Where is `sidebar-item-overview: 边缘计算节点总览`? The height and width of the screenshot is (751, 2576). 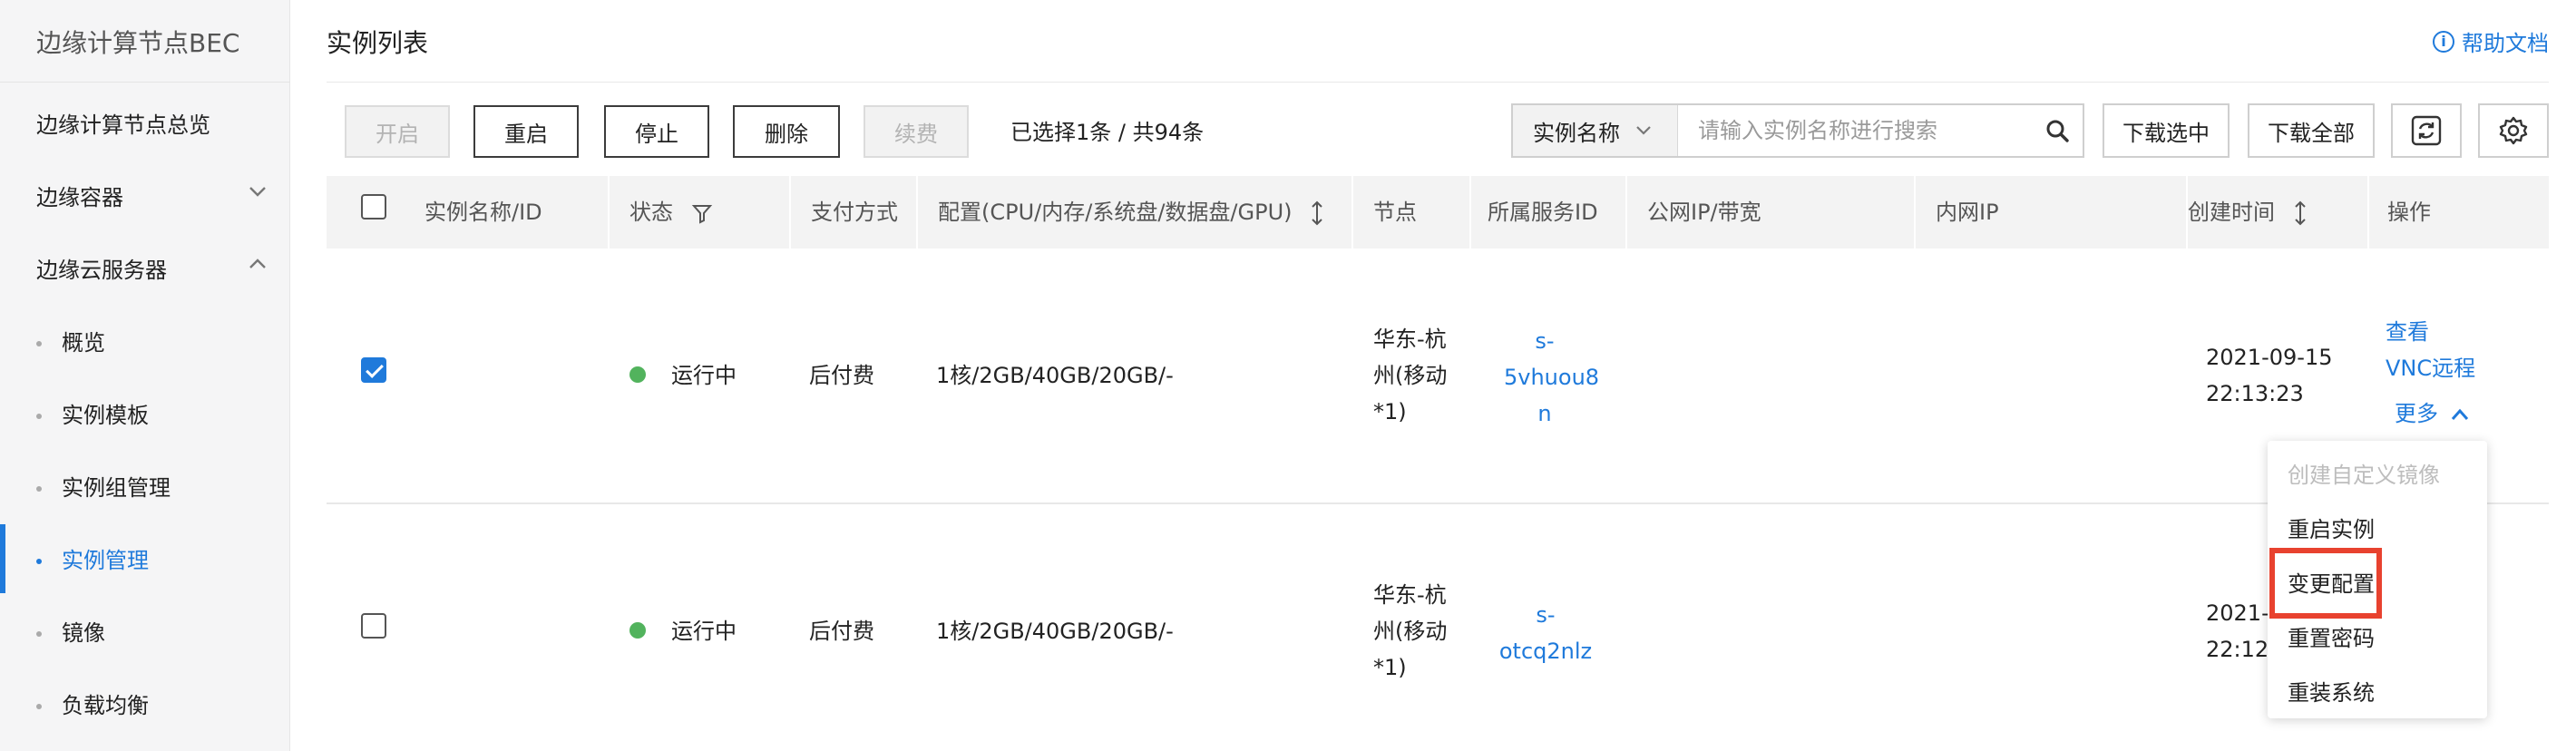 sidebar-item-overview: 边缘计算节点总览 is located at coordinates (123, 123).